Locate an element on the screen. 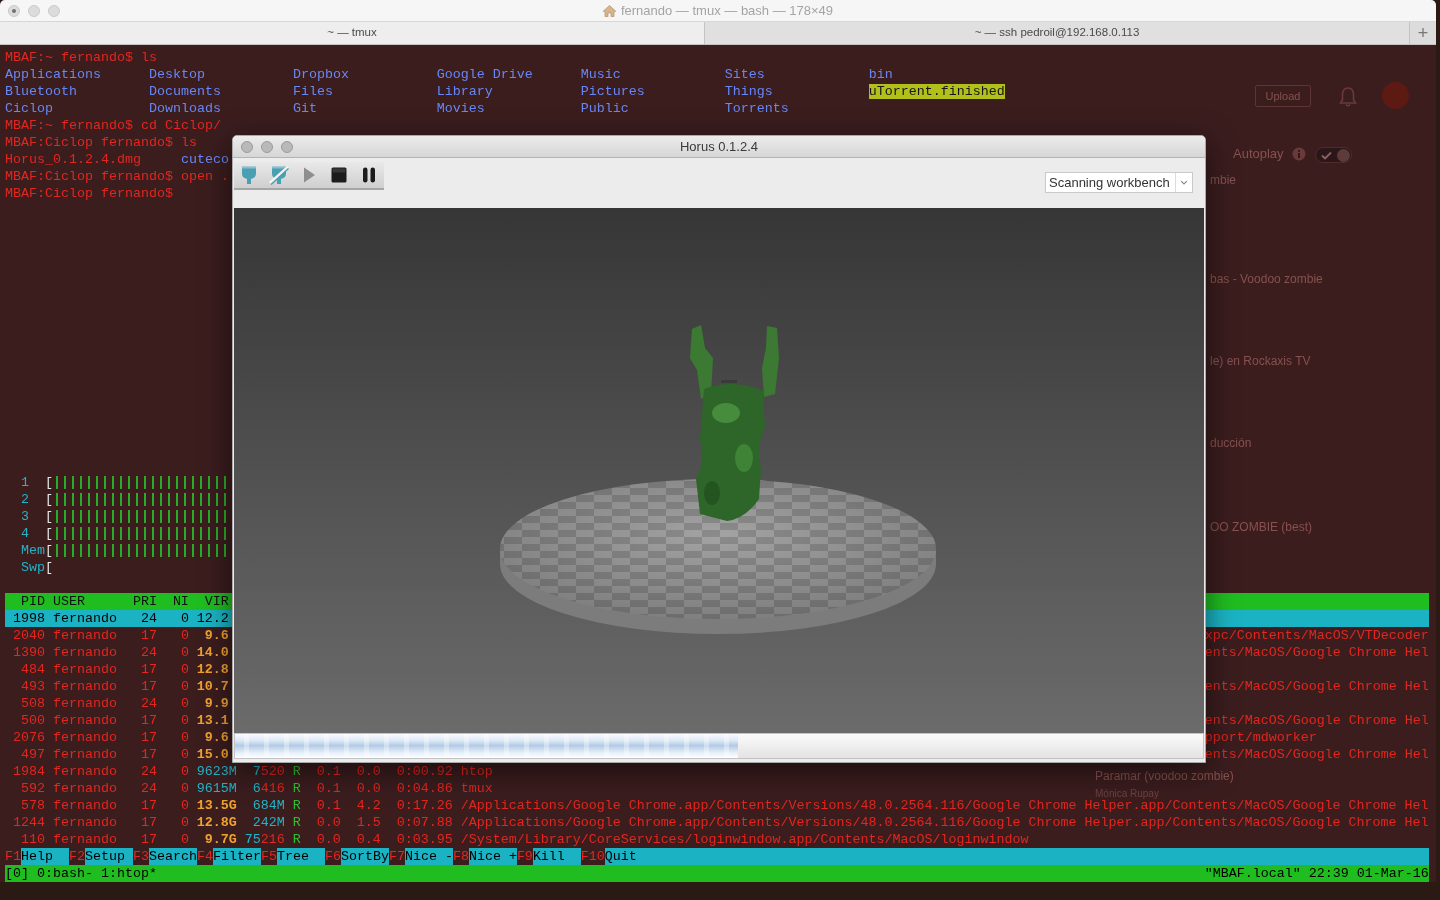 The width and height of the screenshot is (1440, 900). directory-name: Applications is located at coordinates (53, 74).